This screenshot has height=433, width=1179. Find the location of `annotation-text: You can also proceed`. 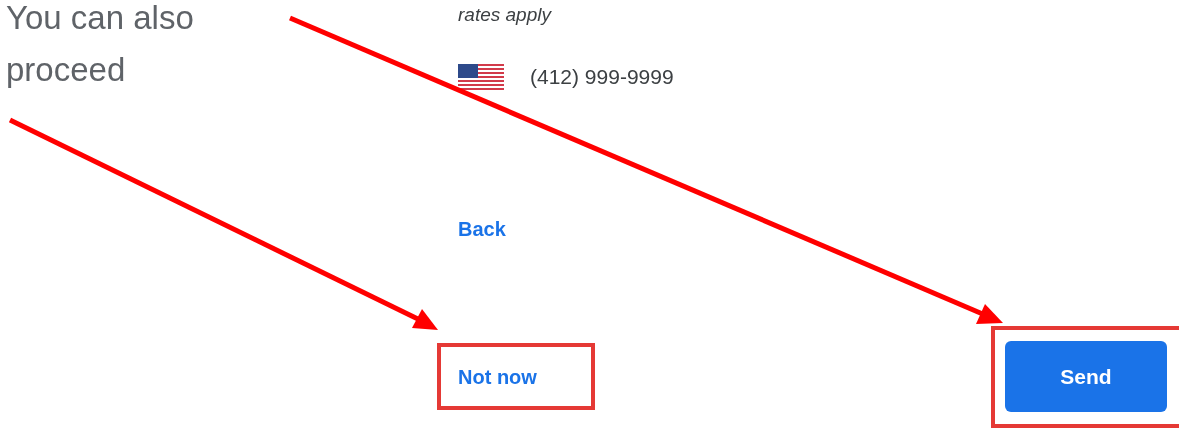

annotation-text: You can also proceed is located at coordinates (100, 45).